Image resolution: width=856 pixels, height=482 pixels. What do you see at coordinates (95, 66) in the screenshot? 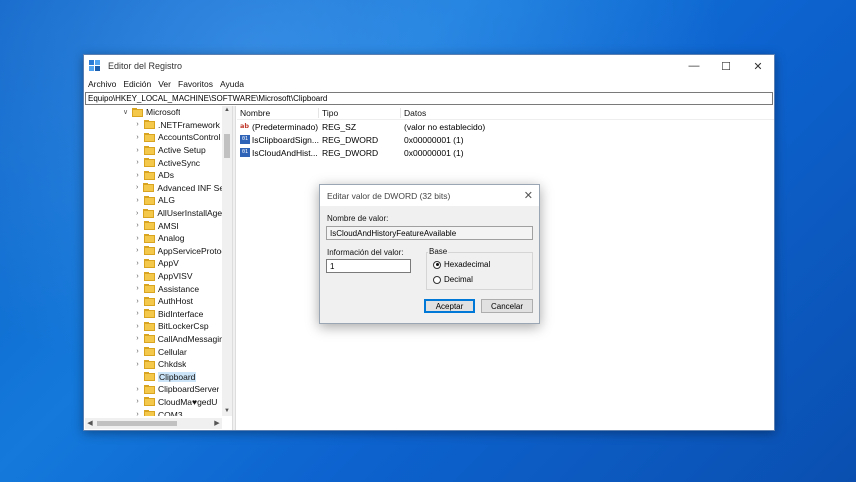
I see `registry-editor-icon` at bounding box center [95, 66].